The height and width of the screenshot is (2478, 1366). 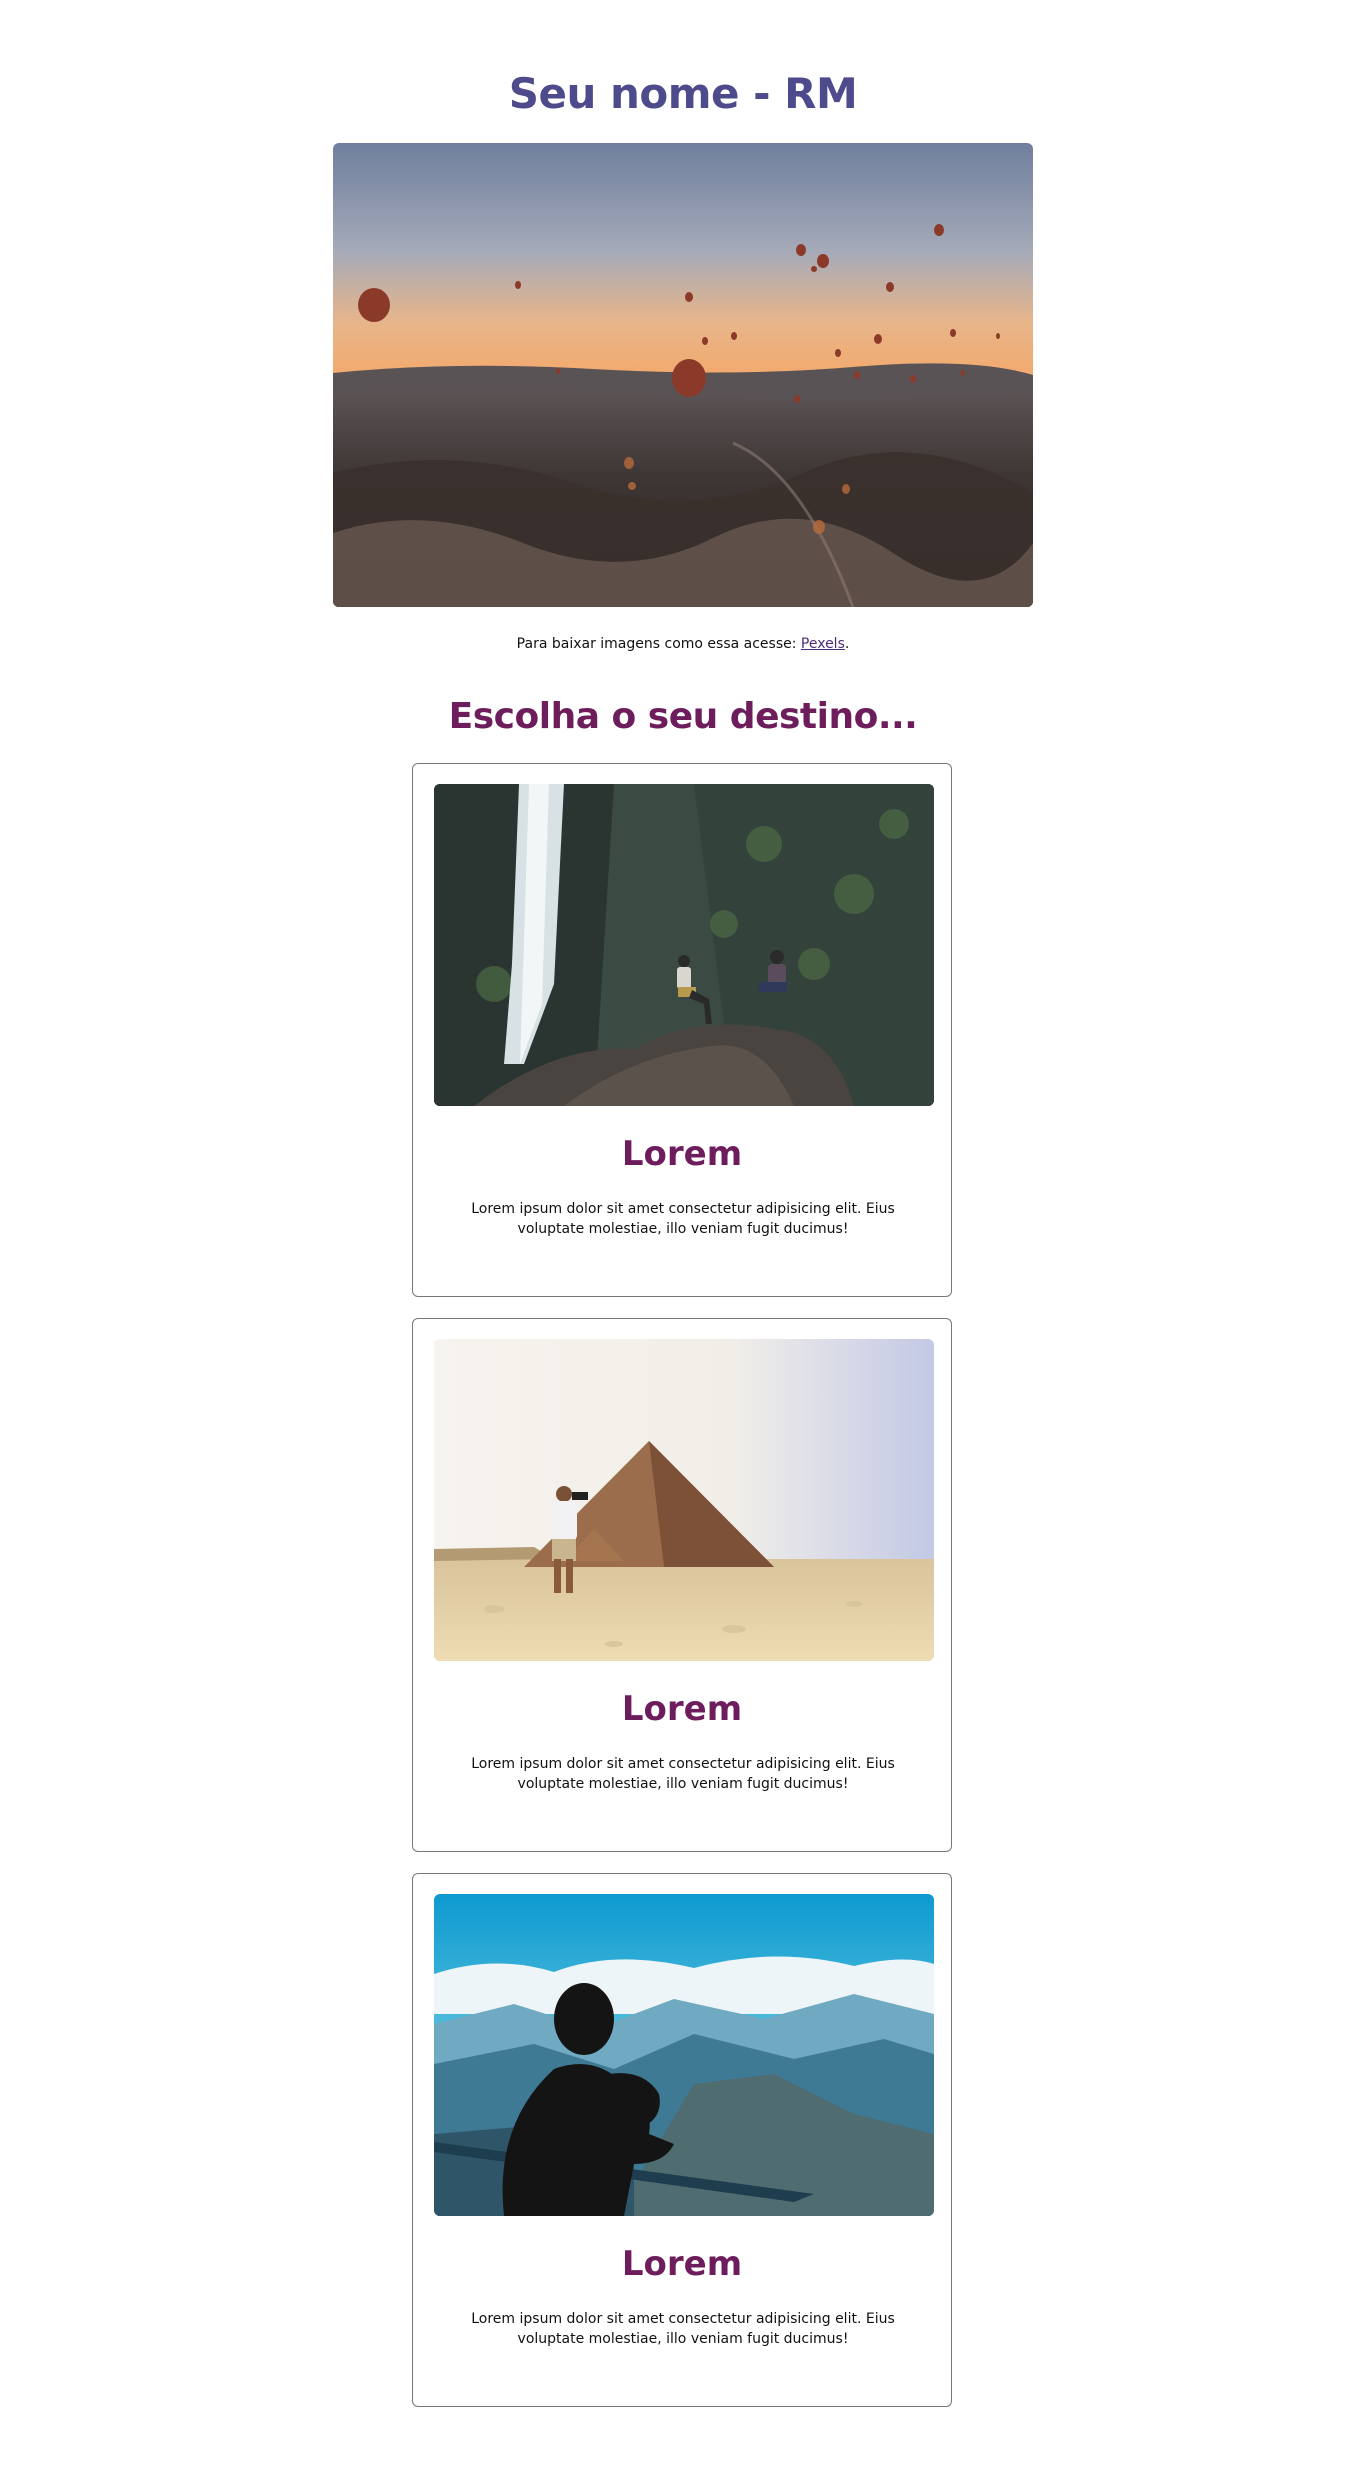 What do you see at coordinates (847, 644) in the screenshot?
I see `caption-suffix: .` at bounding box center [847, 644].